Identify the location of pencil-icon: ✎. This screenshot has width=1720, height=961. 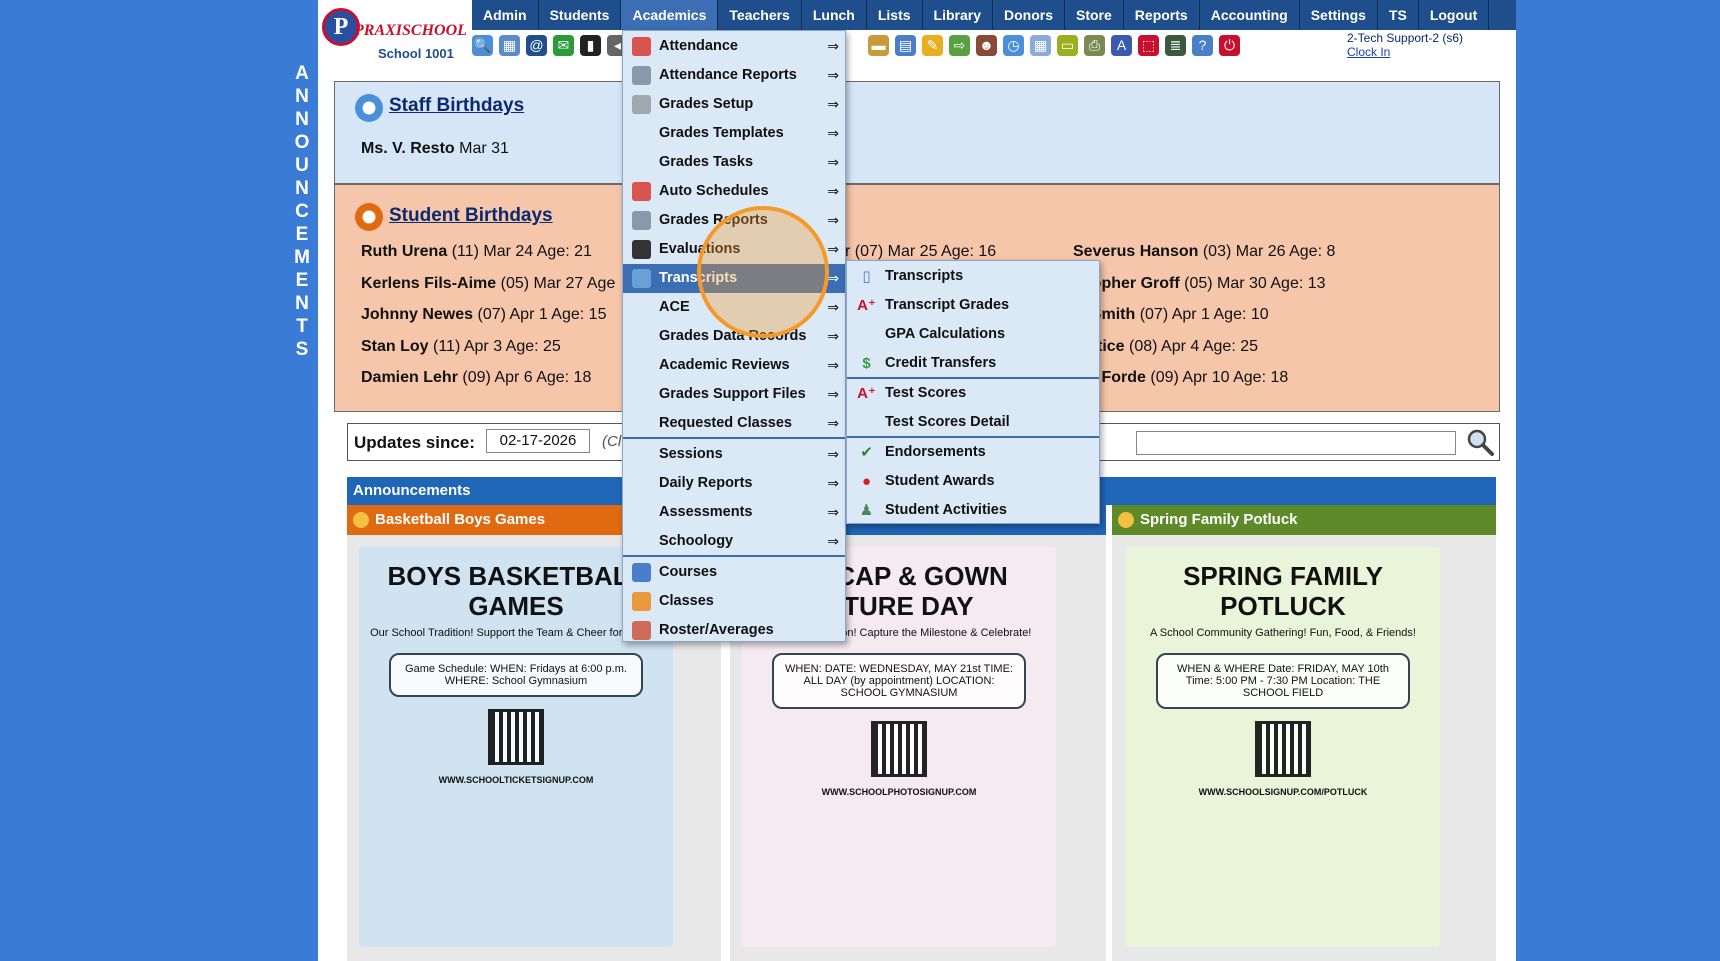
(932, 45).